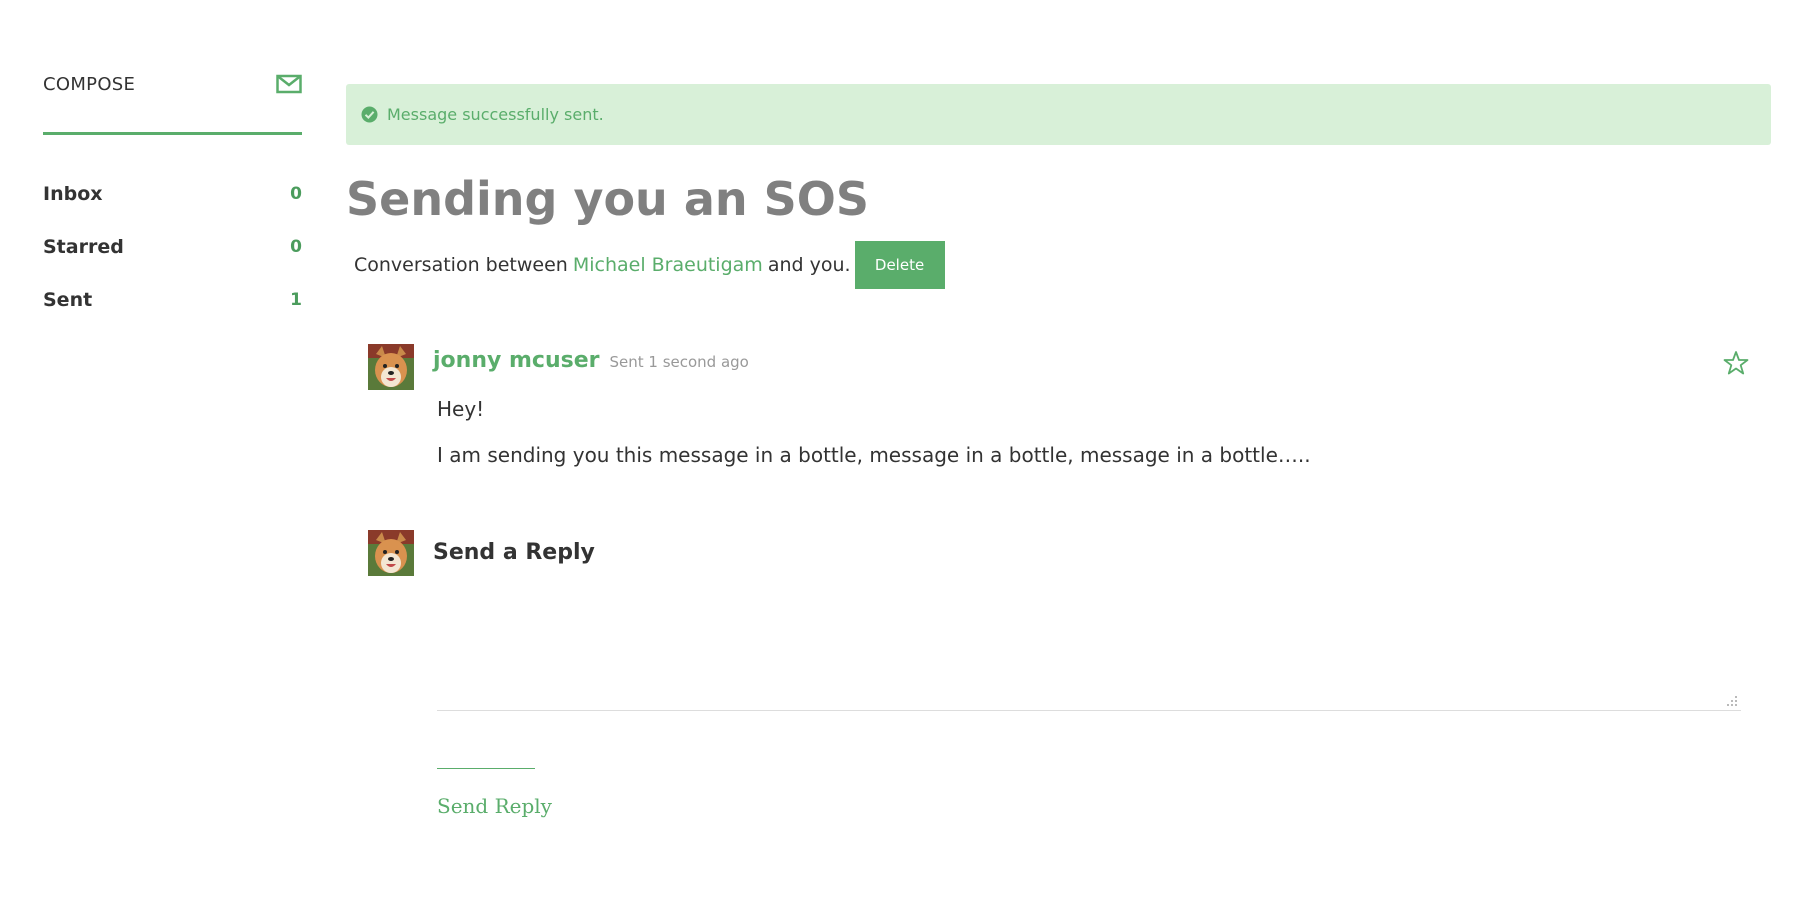 Image resolution: width=1807 pixels, height=901 pixels. What do you see at coordinates (296, 299) in the screenshot?
I see `sent-count: 1` at bounding box center [296, 299].